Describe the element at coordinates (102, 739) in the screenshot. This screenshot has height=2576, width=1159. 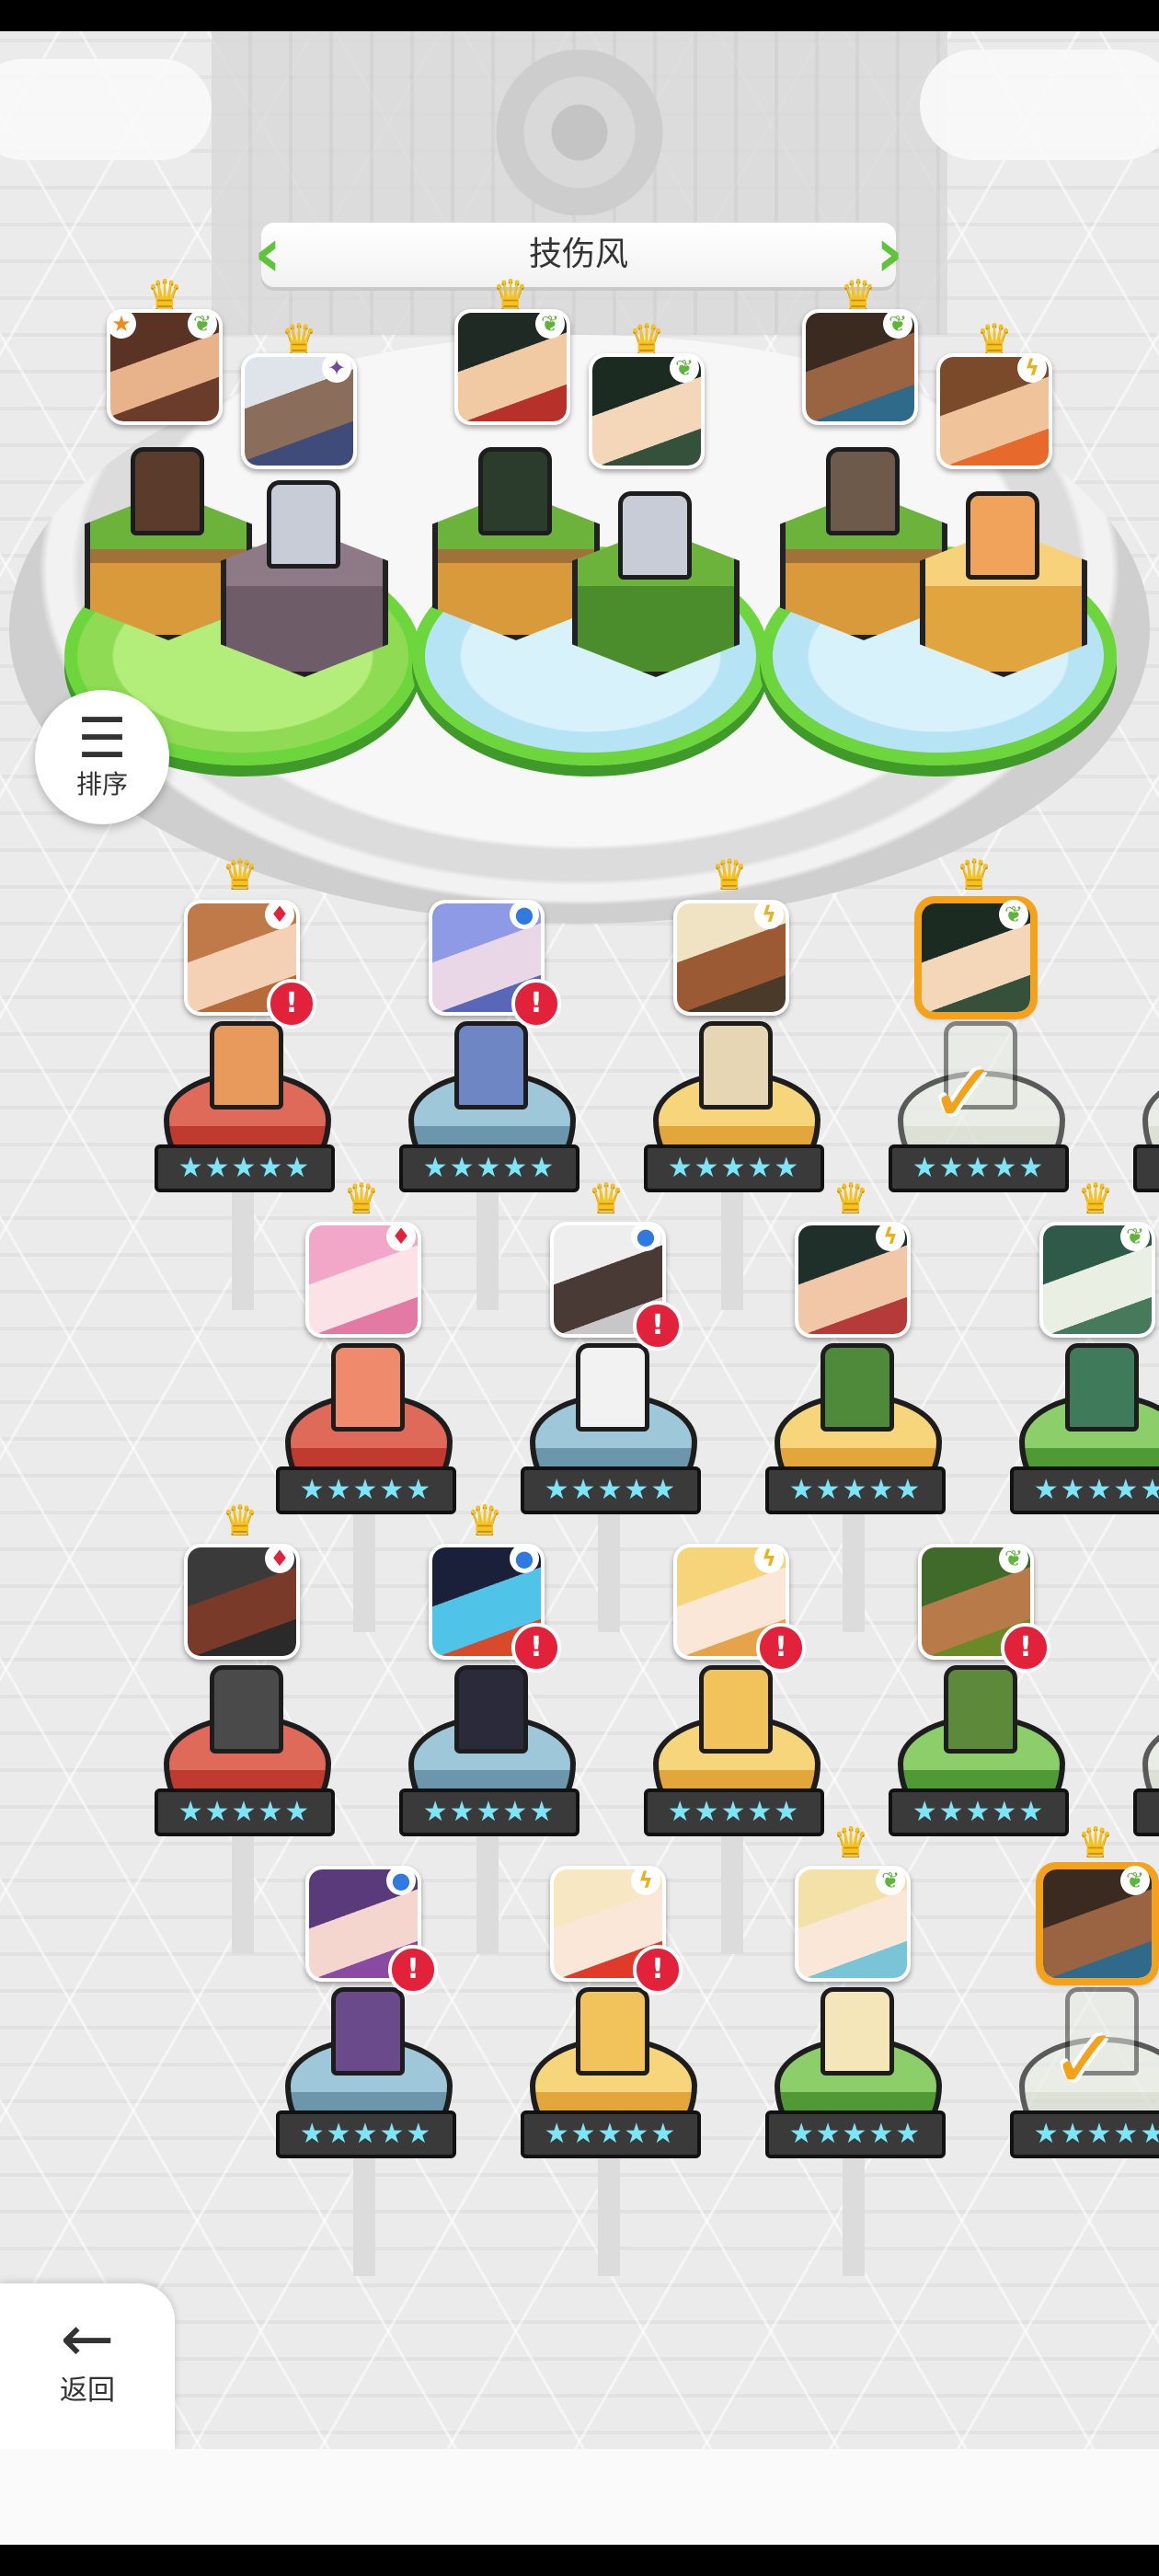
I see `sort-icon: ☰` at that location.